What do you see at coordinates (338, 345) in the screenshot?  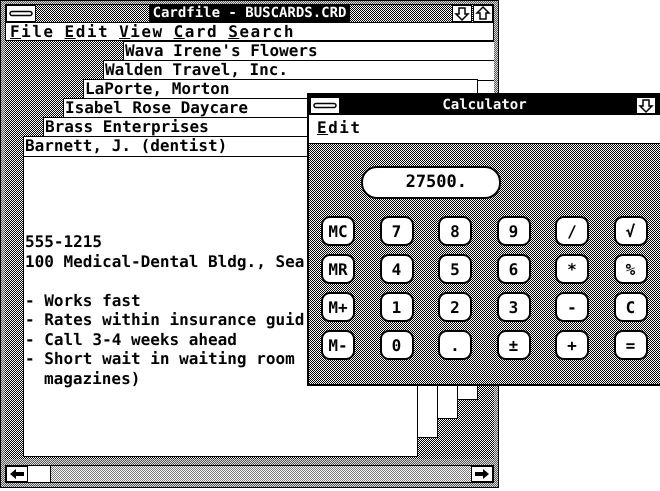 I see `calculator-key: M-` at bounding box center [338, 345].